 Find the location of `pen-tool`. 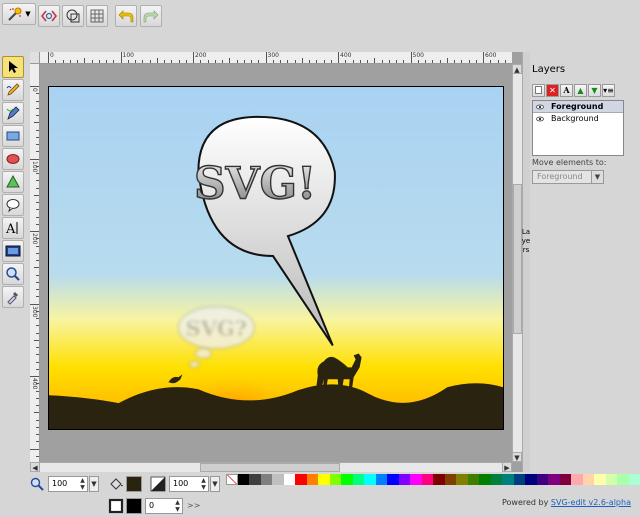

pen-tool is located at coordinates (13, 113).